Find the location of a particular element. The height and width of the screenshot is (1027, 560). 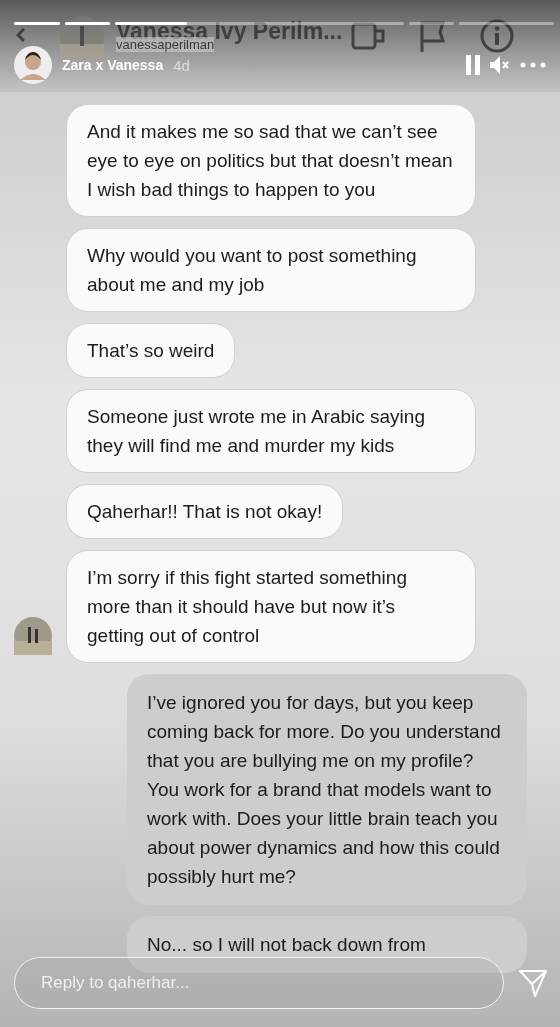

avatar is located at coordinates (82, 38).